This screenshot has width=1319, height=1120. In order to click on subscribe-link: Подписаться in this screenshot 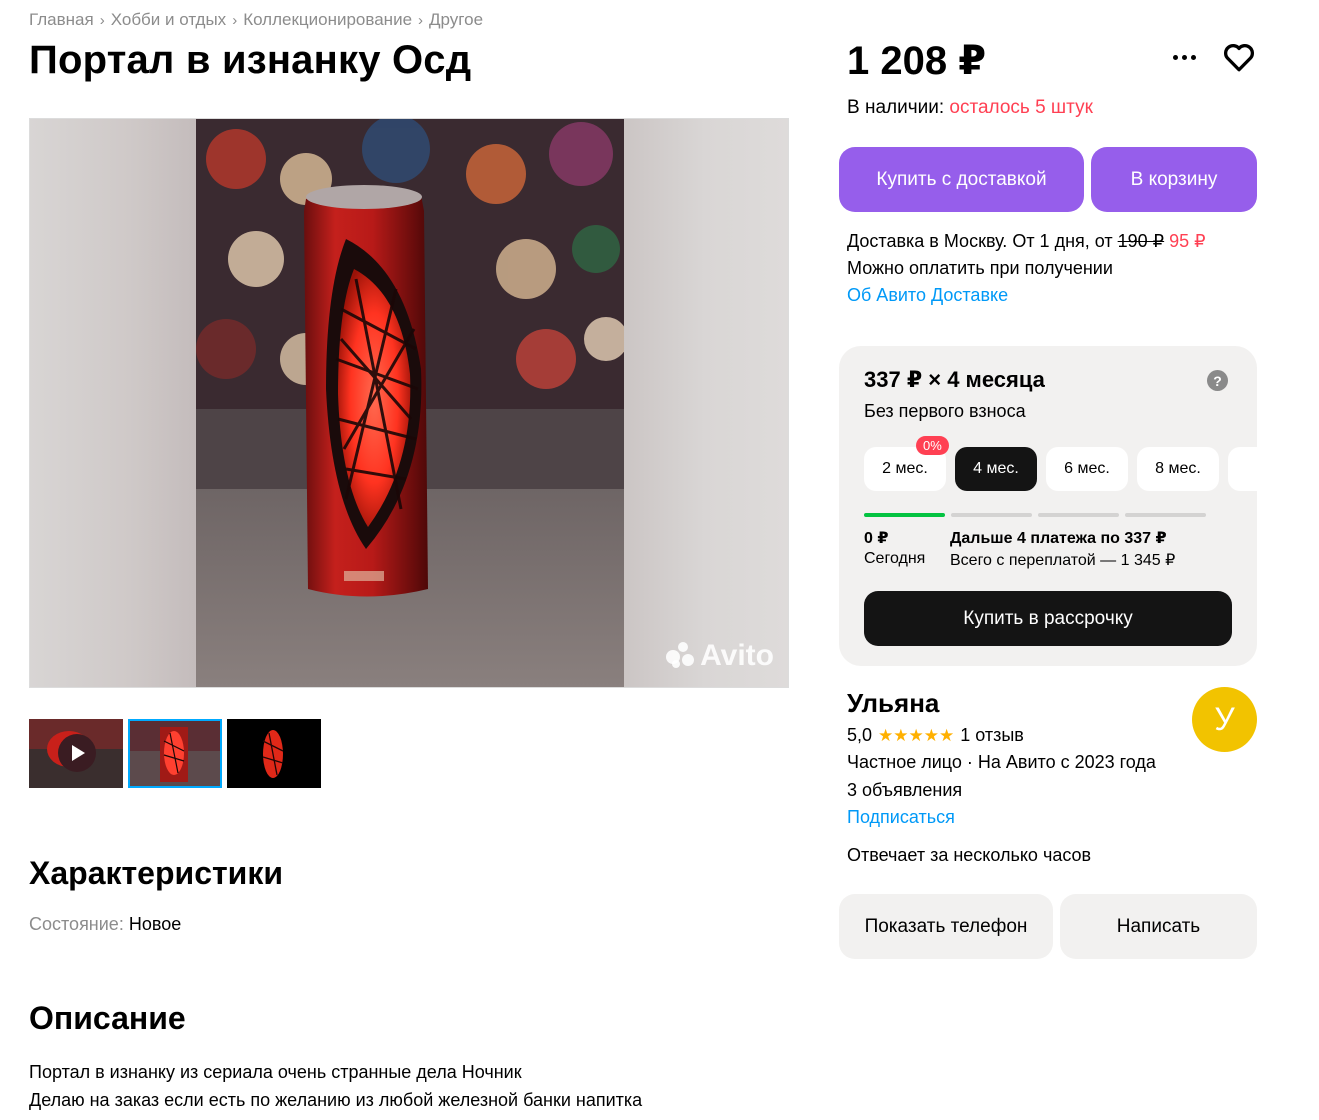, I will do `click(901, 817)`.